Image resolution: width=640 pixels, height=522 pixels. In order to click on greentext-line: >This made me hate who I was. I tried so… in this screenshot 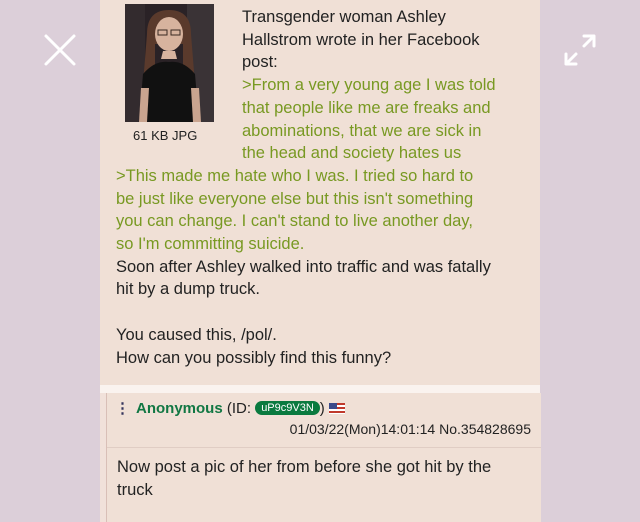, I will do `click(295, 175)`.